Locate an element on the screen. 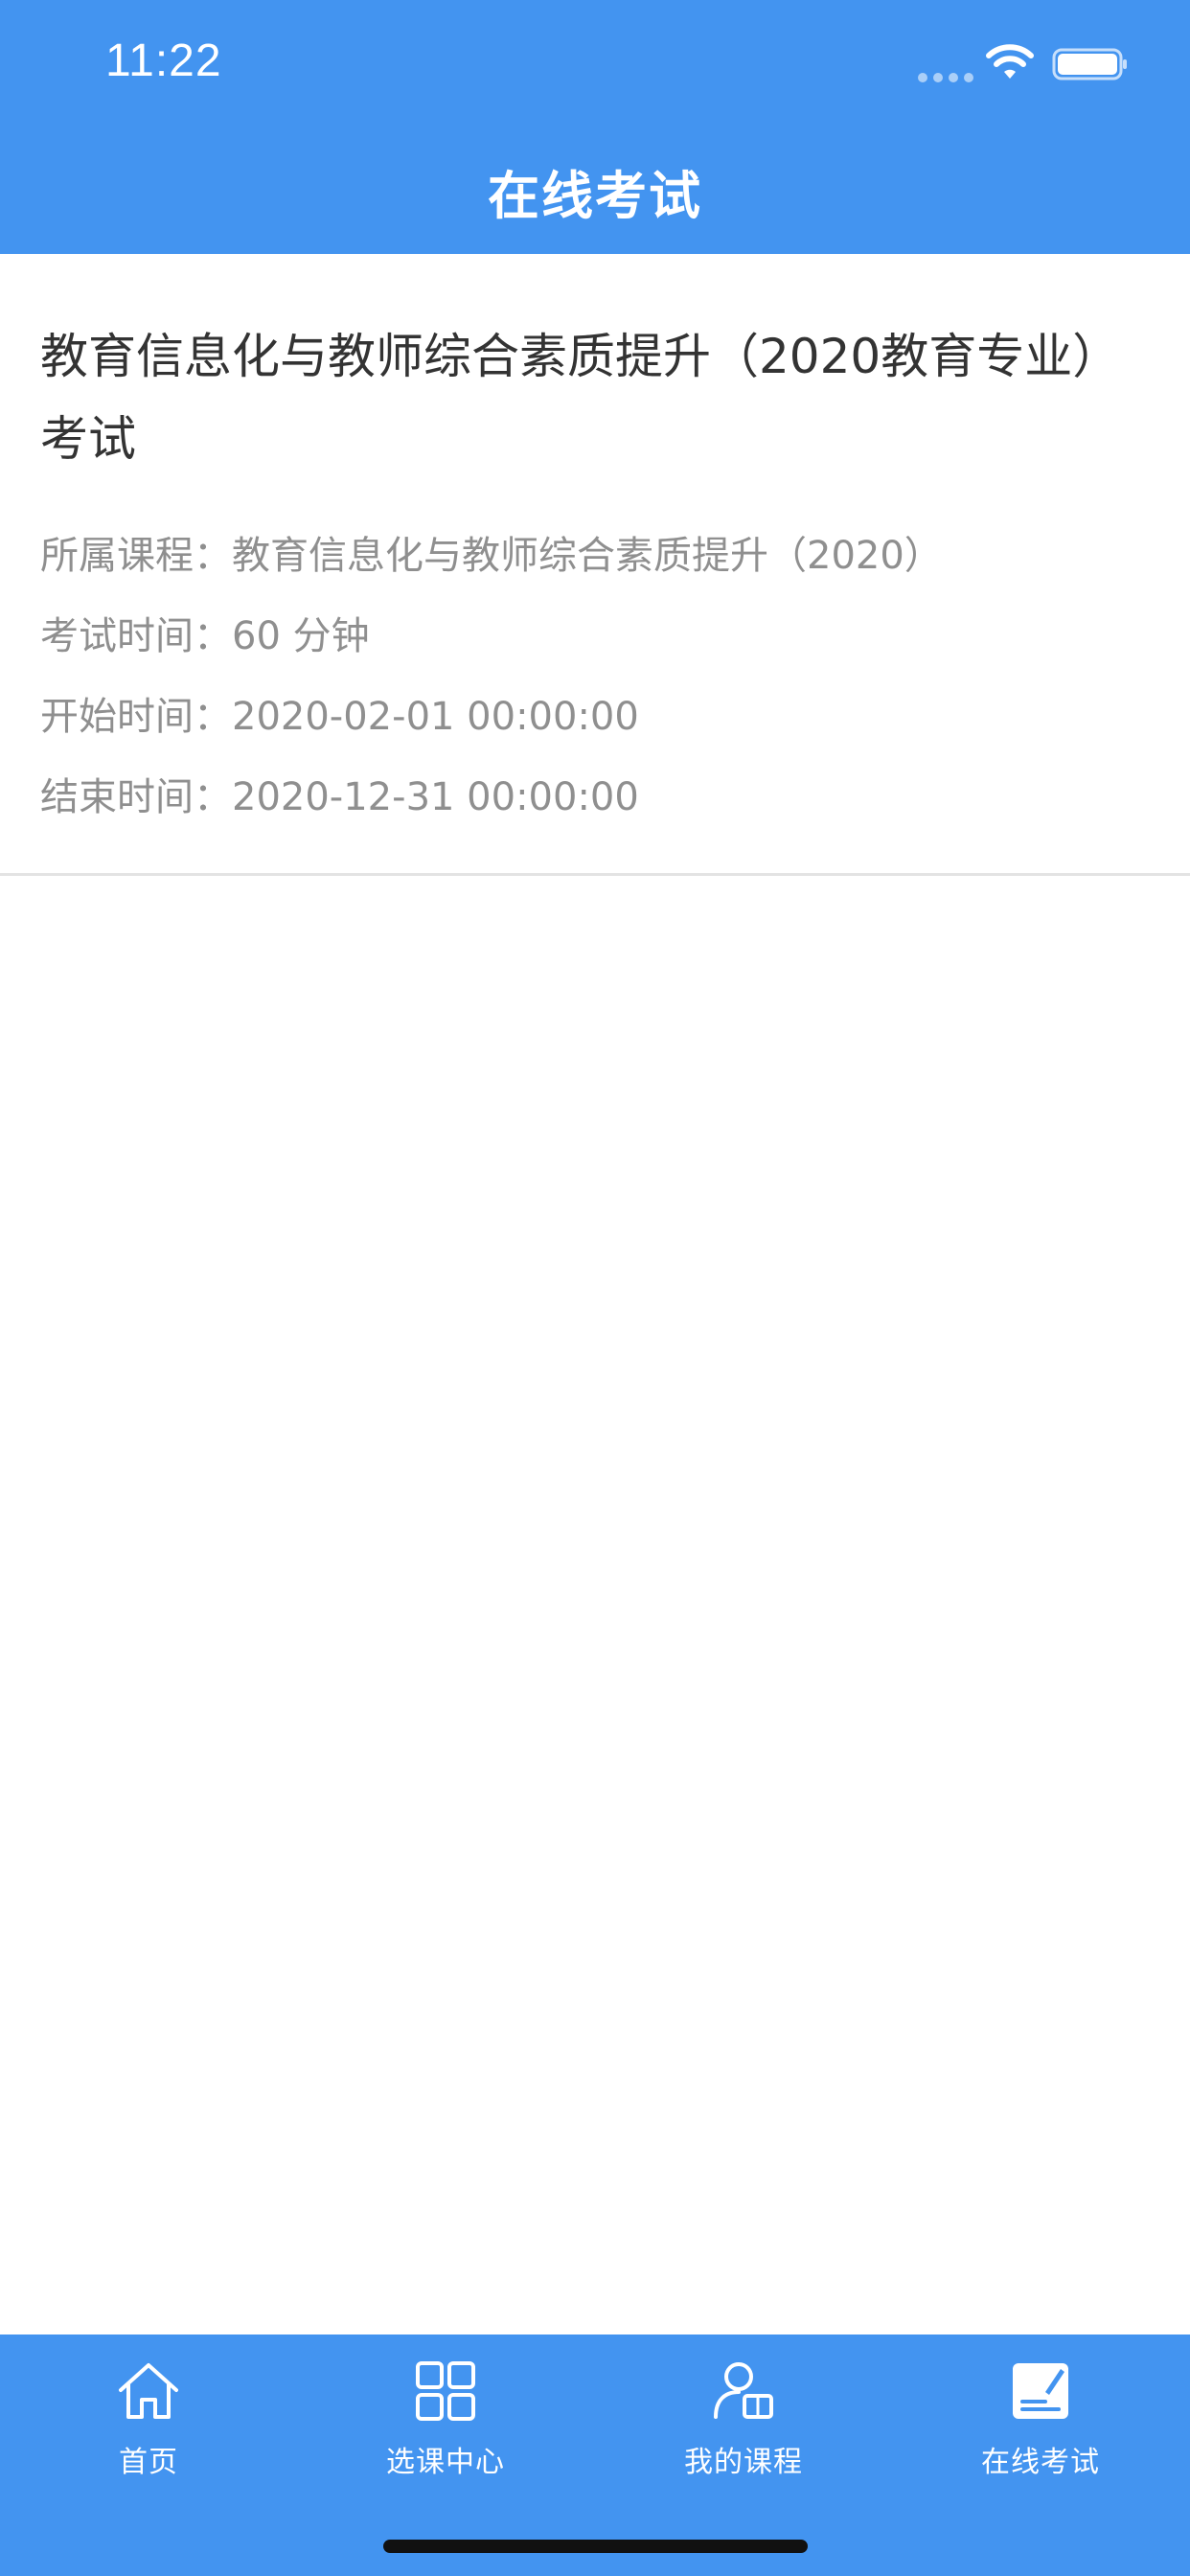 Image resolution: width=1190 pixels, height=2576 pixels. grid-icon is located at coordinates (445, 2391).